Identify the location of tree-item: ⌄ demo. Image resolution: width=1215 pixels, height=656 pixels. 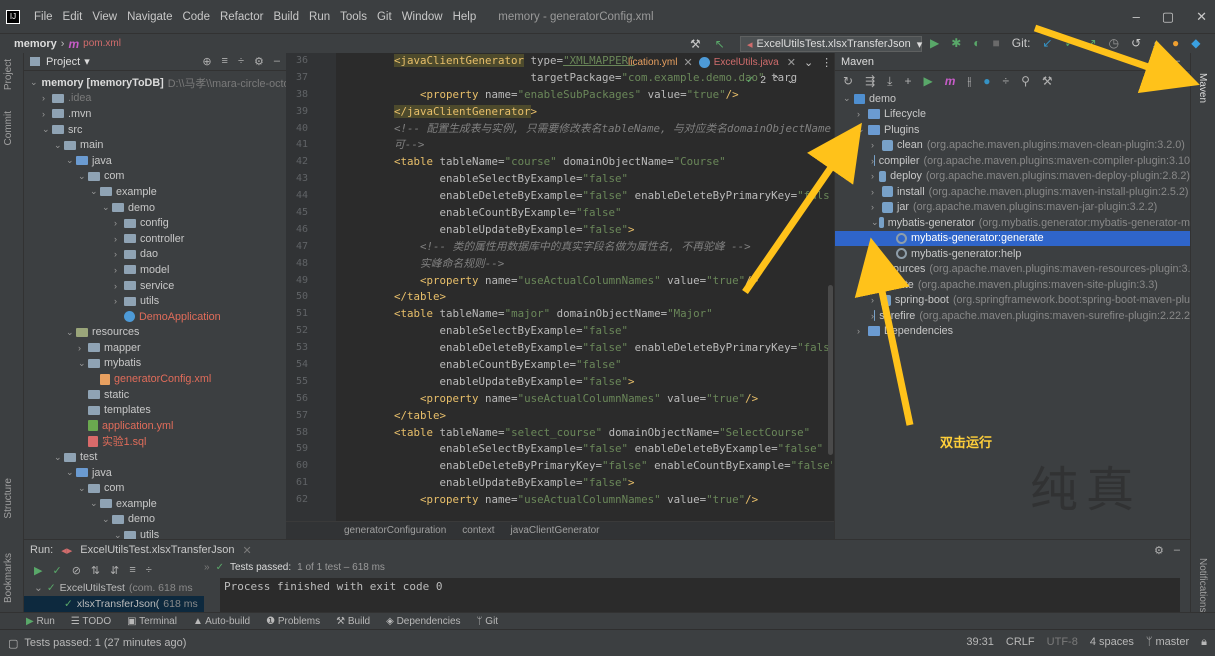
(155, 208).